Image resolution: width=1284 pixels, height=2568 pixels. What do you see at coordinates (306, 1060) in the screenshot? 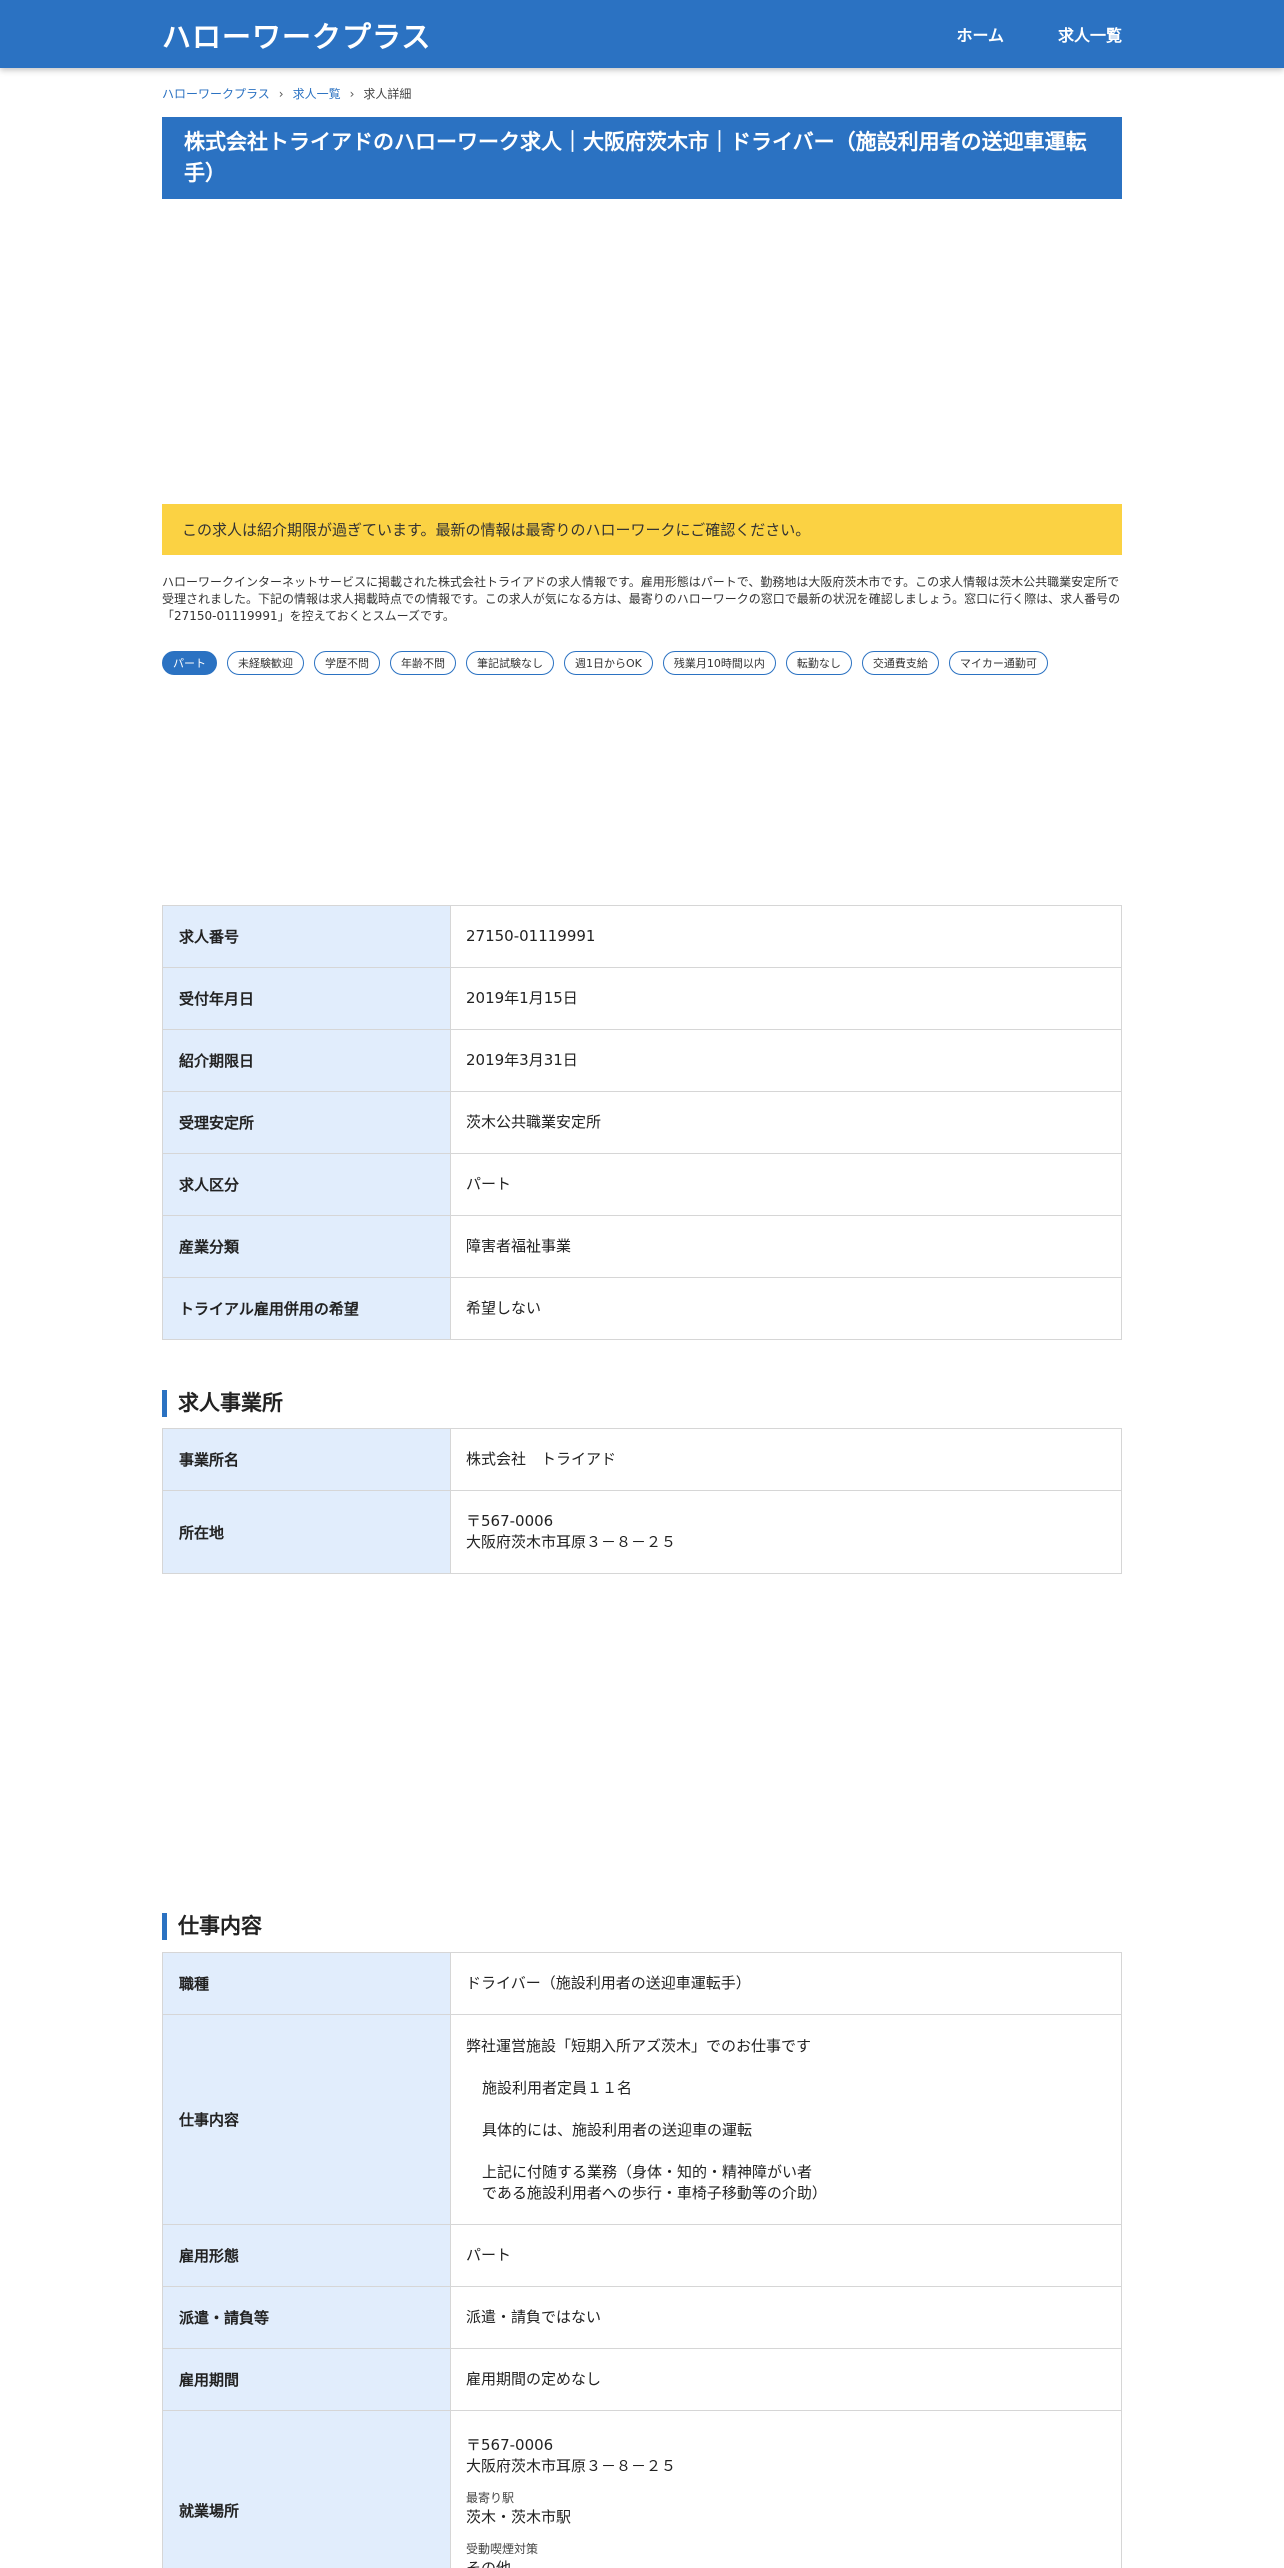
I see `row-label: 紹介期限日` at bounding box center [306, 1060].